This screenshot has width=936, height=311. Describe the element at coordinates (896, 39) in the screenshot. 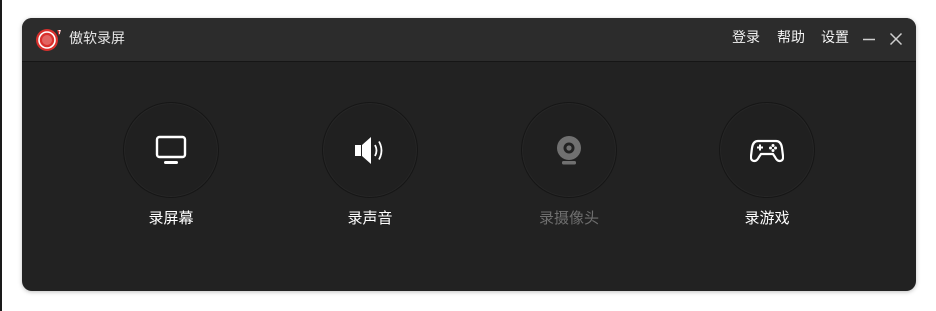

I see `close-icon` at that location.